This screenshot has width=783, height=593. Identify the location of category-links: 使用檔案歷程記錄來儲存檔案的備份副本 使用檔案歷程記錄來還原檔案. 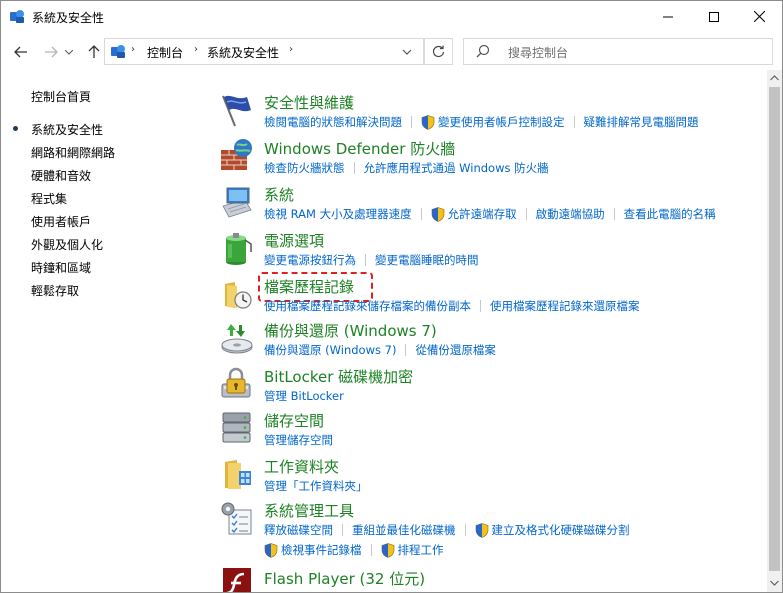
(452, 306).